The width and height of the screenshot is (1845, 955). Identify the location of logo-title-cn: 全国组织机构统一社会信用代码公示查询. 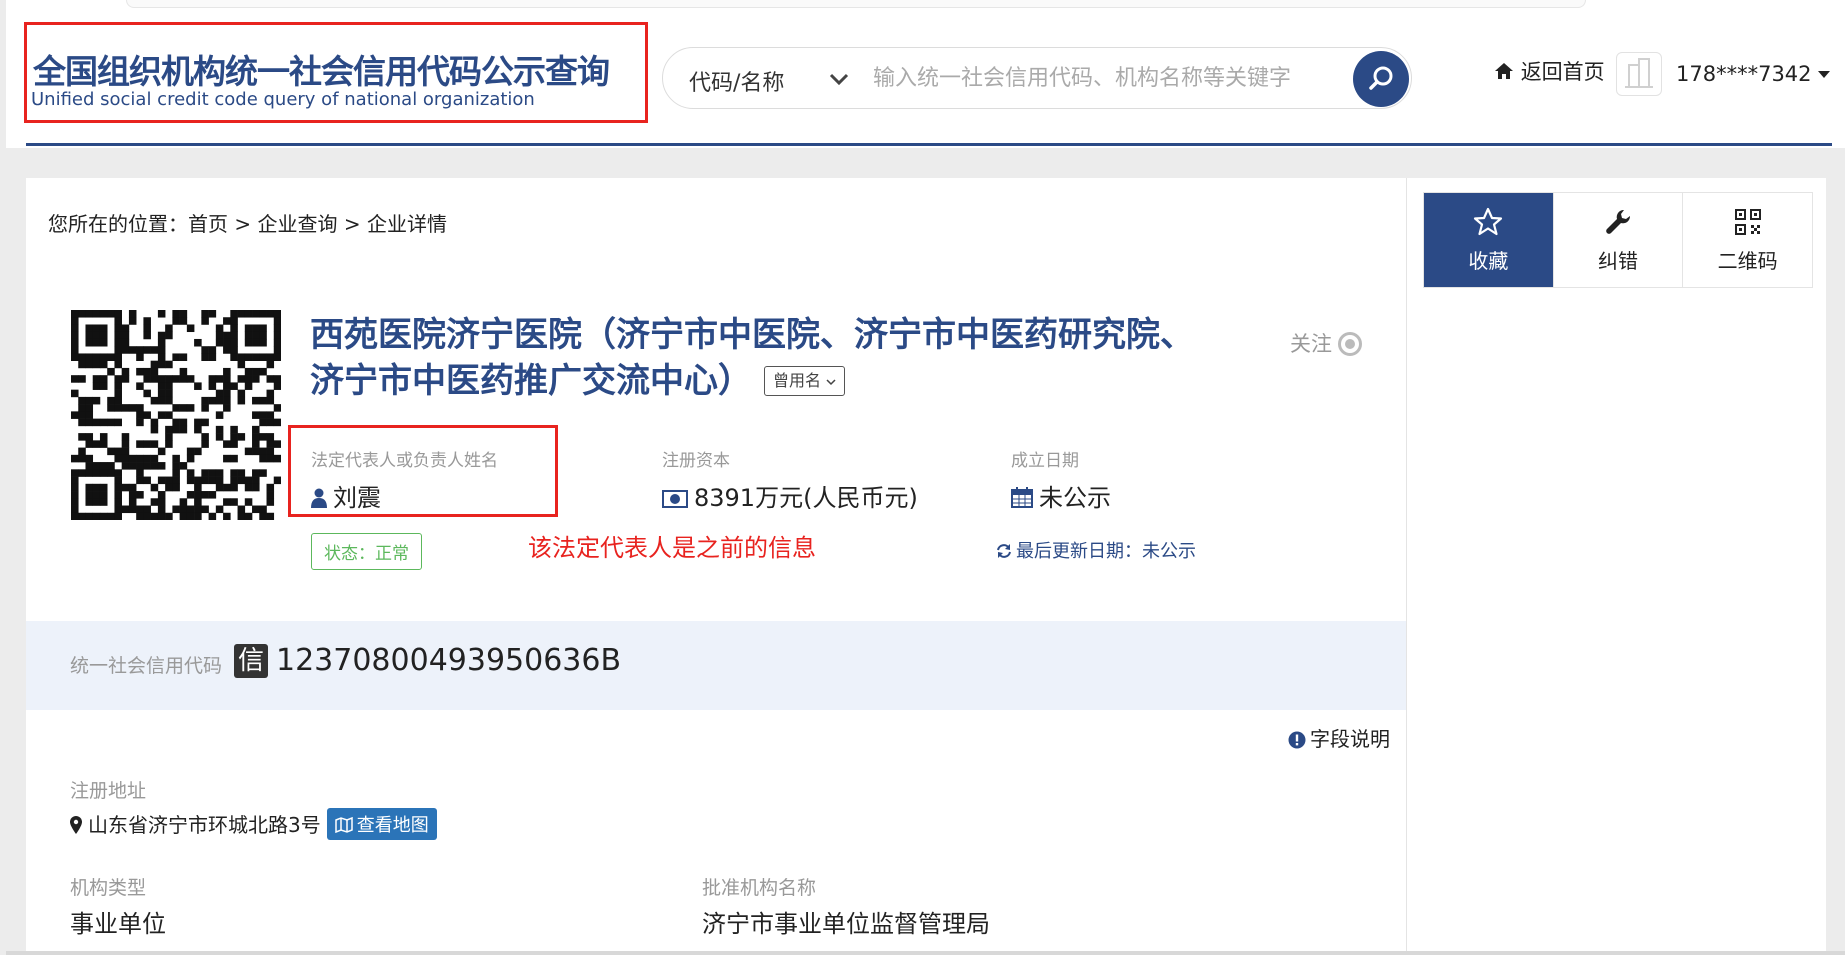
(321, 71).